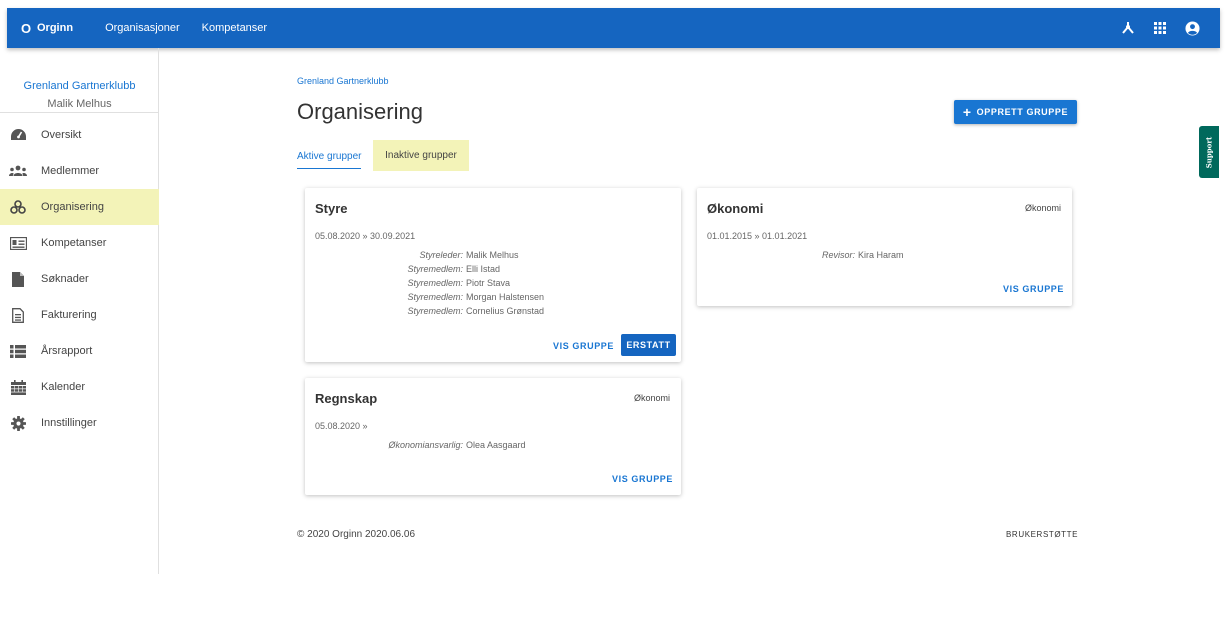 The image size is (1227, 629). I want to click on sidebar-item-soknader: Søknader, so click(79, 279).